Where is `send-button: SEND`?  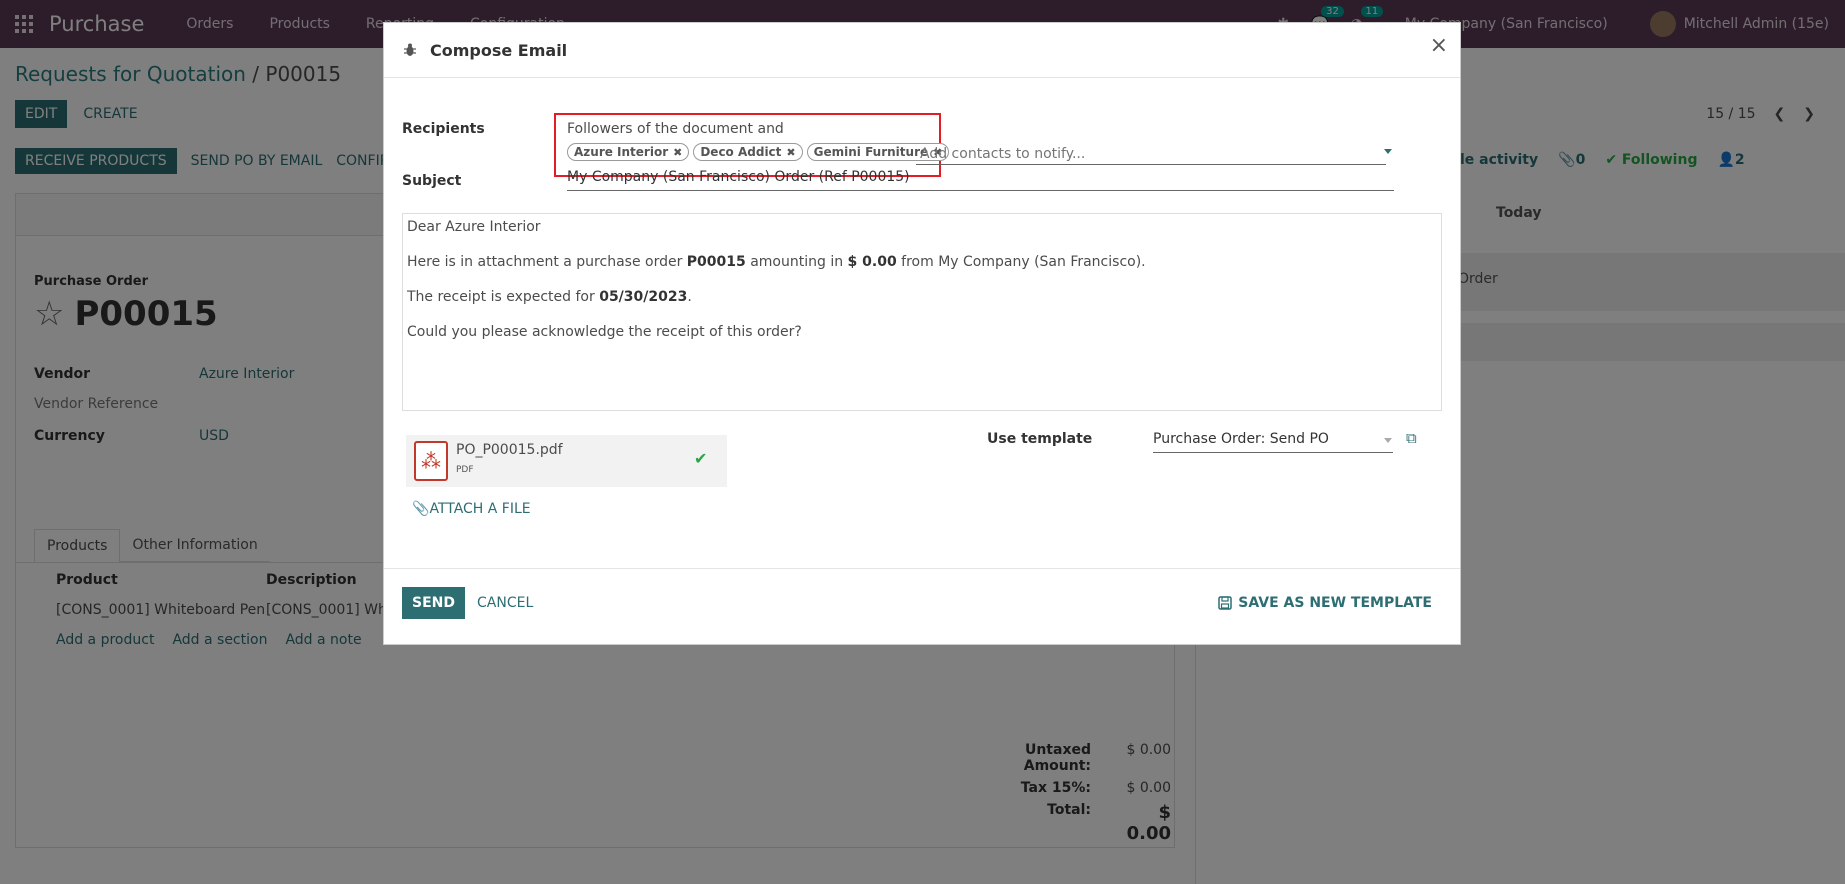 send-button: SEND is located at coordinates (433, 603).